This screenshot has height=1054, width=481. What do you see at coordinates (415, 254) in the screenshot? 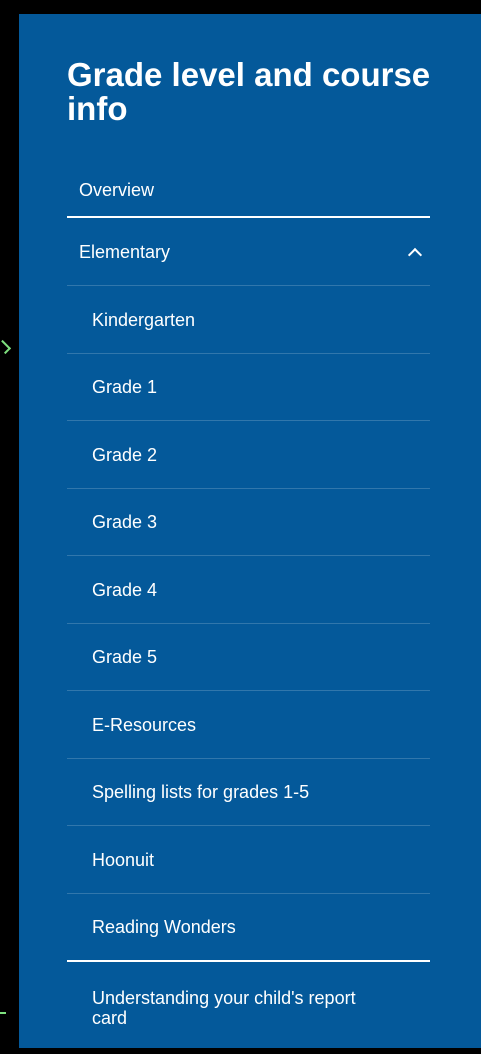
I see `chevron-up-icon` at bounding box center [415, 254].